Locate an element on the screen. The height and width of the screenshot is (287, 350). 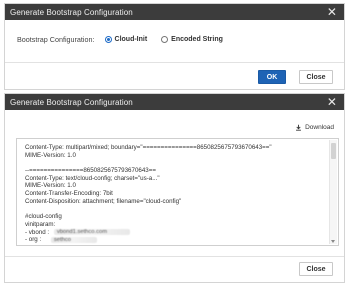
config-line: Content-Transfer-Encoding: 7bit is located at coordinates (69, 194).